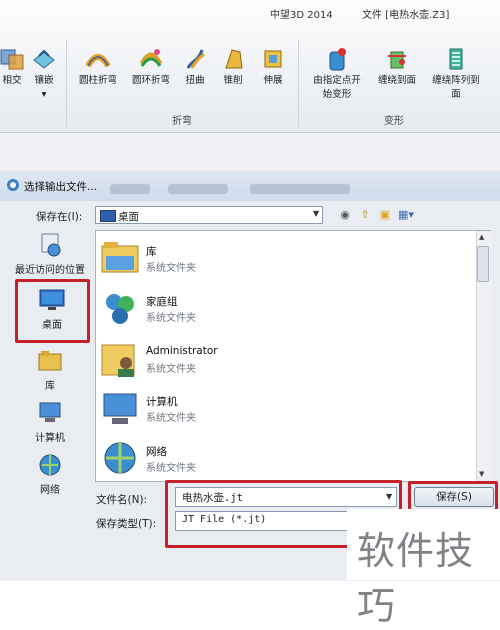  Describe the element at coordinates (456, 87) in the screenshot. I see `wrap-array-label: 缠绕阵列到面` at that location.